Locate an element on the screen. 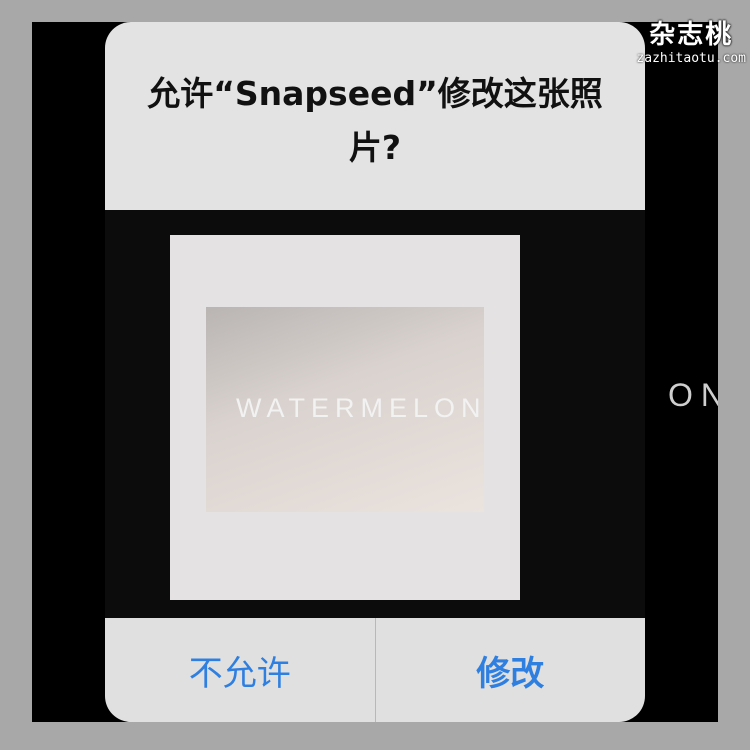  site-logo: 杂志桃 is located at coordinates (691, 35).